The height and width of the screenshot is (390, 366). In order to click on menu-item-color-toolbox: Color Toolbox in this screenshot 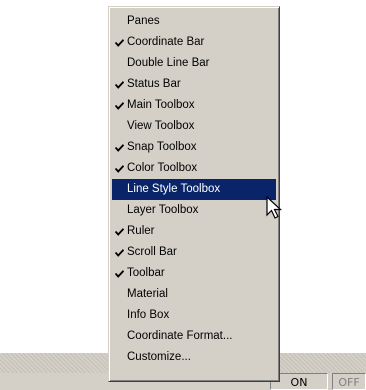, I will do `click(194, 168)`.